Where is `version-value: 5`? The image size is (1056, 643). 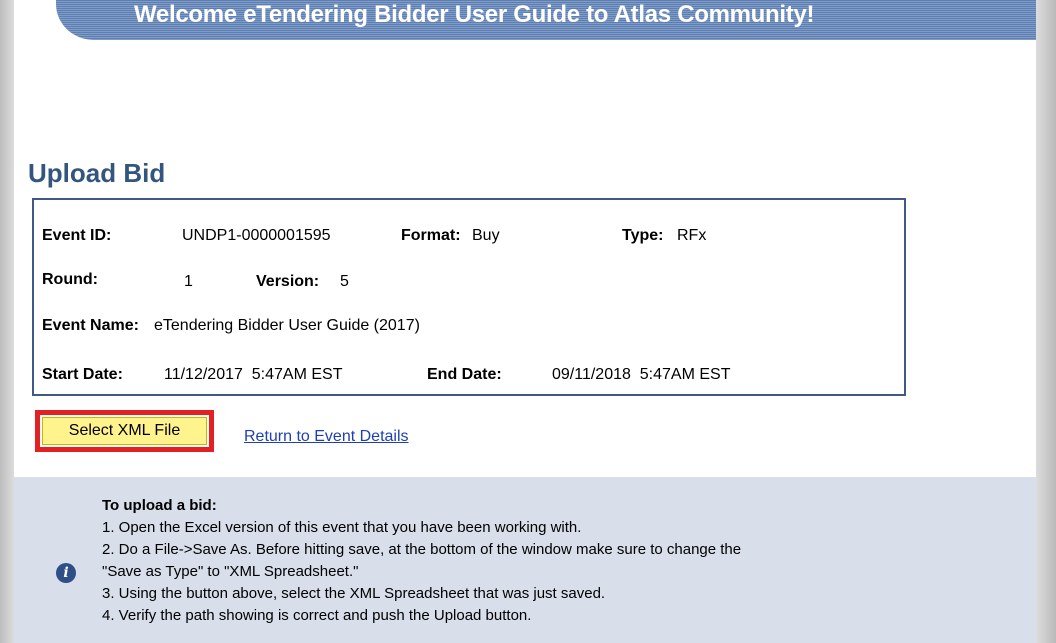 version-value: 5 is located at coordinates (344, 281).